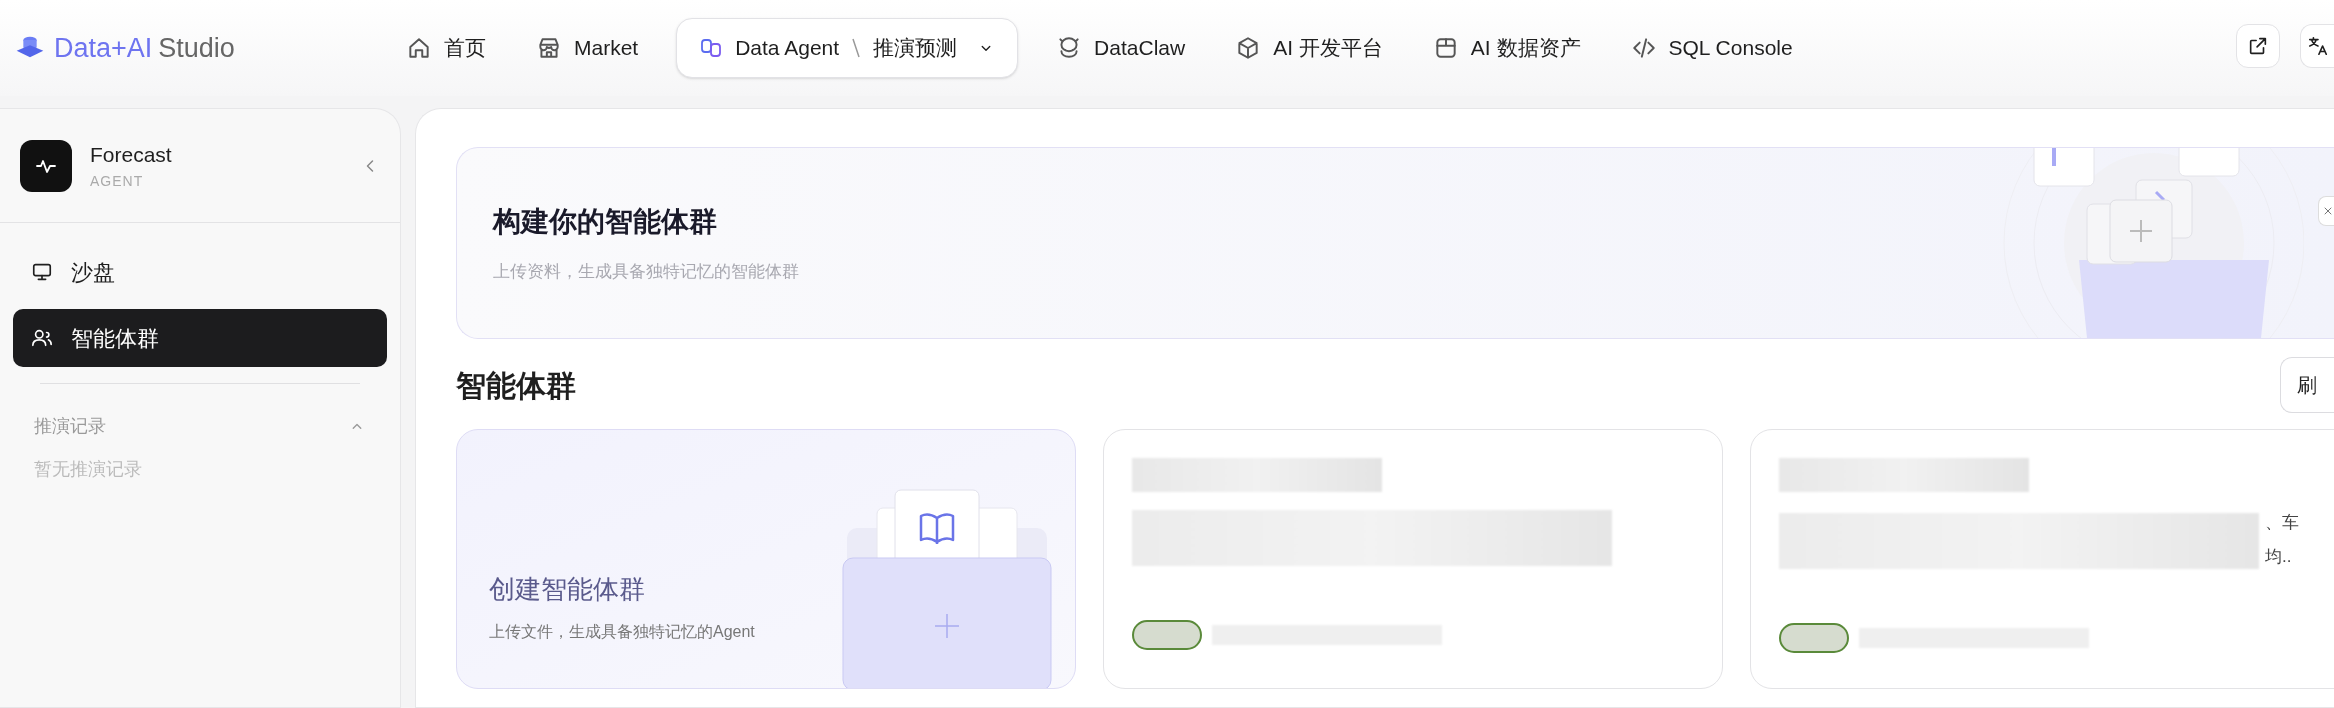 This screenshot has height=708, width=2334. I want to click on agent-switcher: Data Agent 推演预测, so click(847, 48).